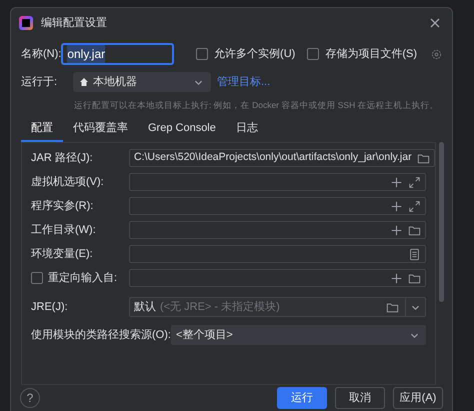 Image resolution: width=474 pixels, height=411 pixels. I want to click on jre-value: 默认, so click(145, 307).